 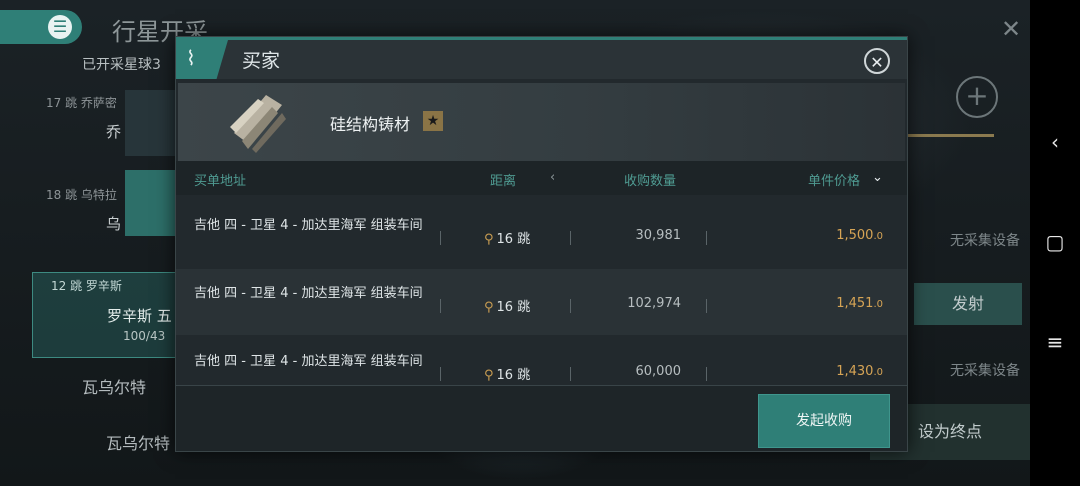 What do you see at coordinates (202, 59) in the screenshot?
I see `chart-tab: ⌇` at bounding box center [202, 59].